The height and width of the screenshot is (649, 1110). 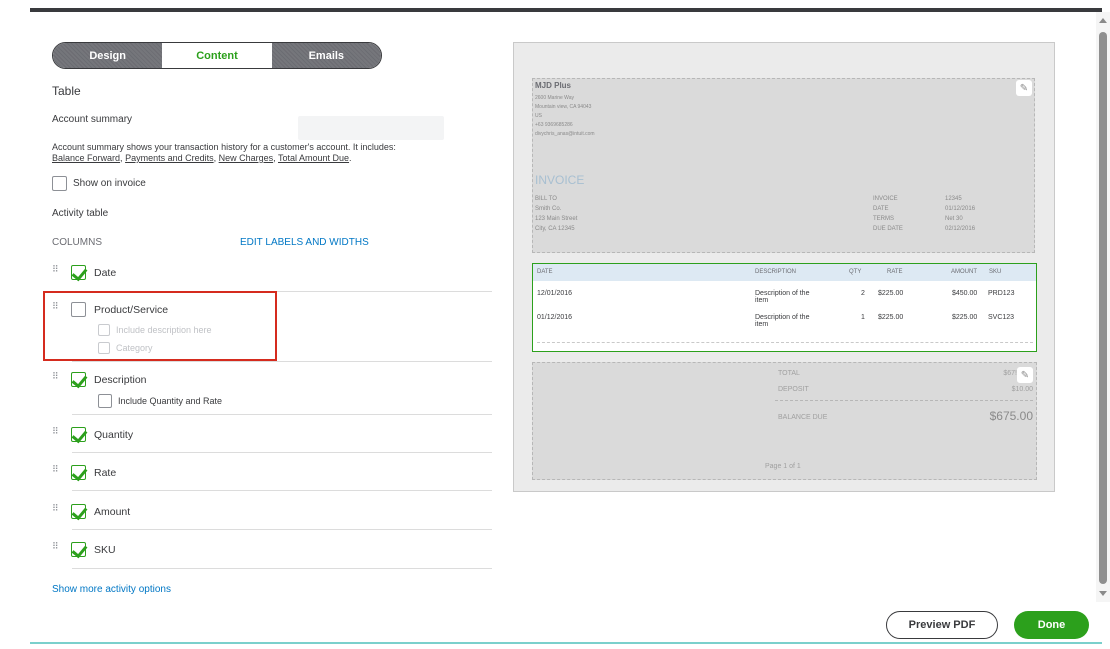 What do you see at coordinates (105, 472) in the screenshot?
I see `column-label: Rate` at bounding box center [105, 472].